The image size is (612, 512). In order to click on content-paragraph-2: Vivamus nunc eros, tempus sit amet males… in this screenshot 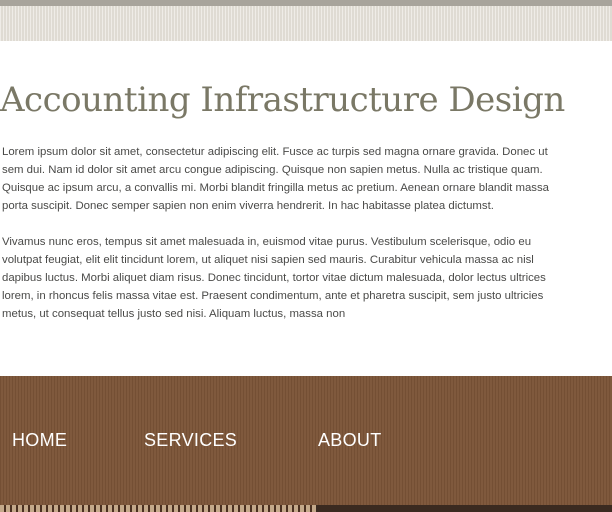, I will do `click(274, 278)`.